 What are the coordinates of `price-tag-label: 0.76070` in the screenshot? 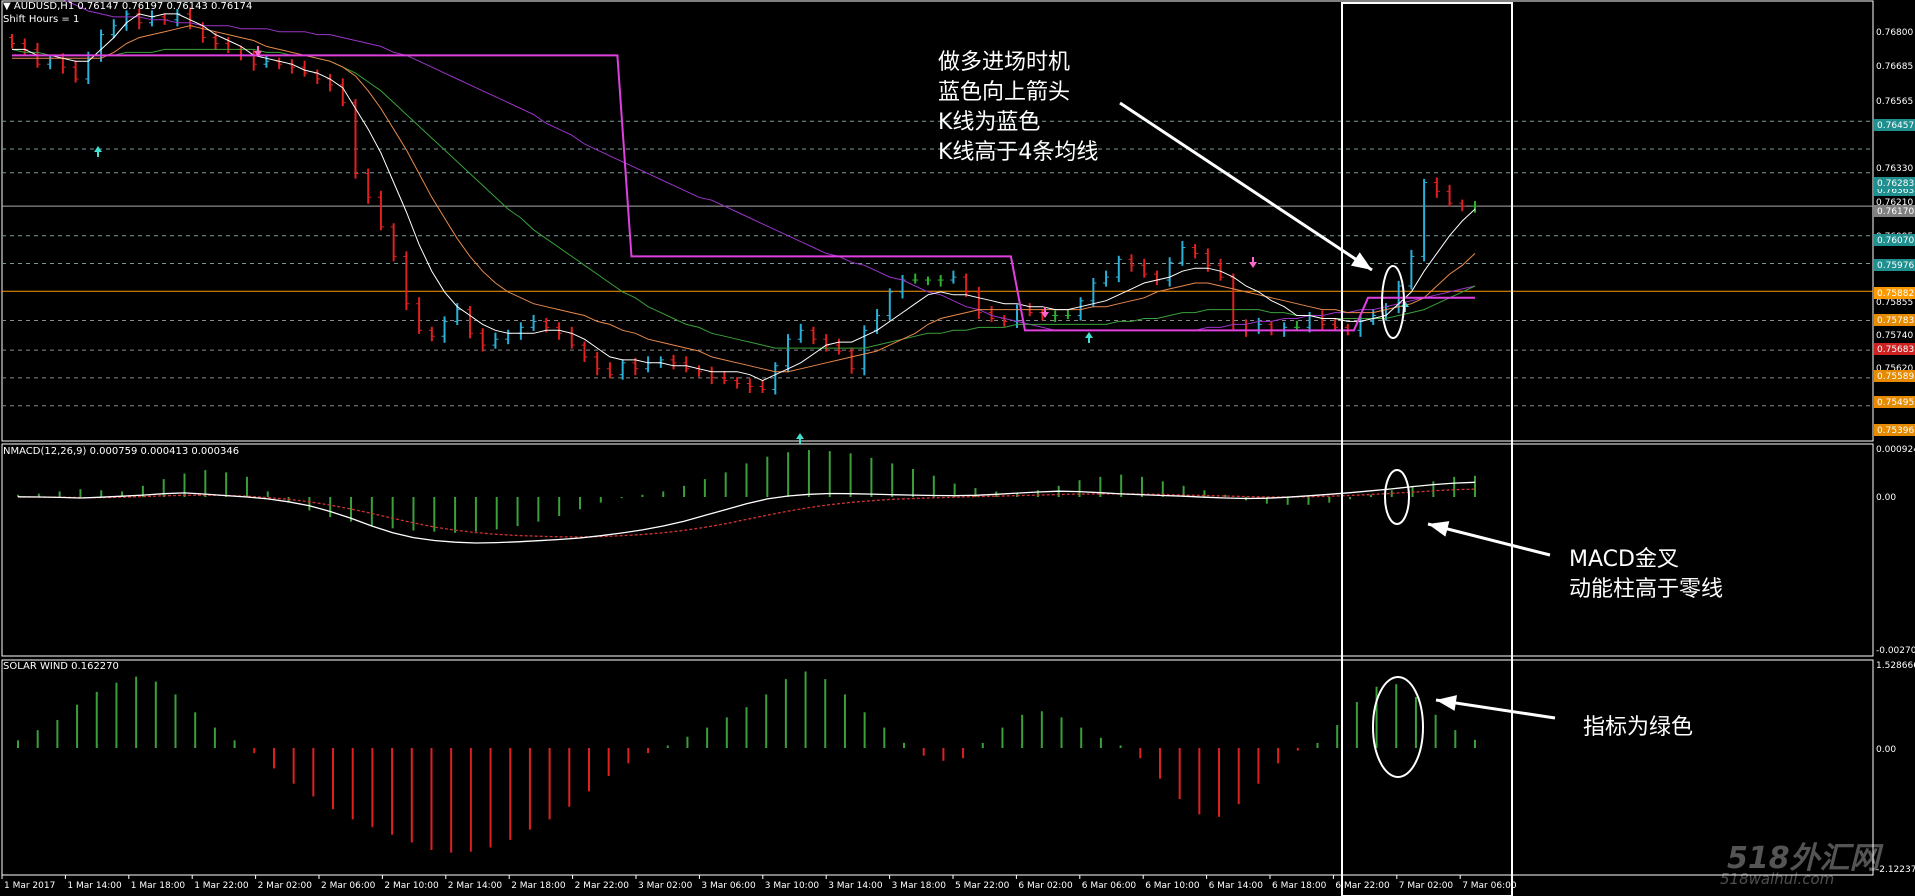 It's located at (1895, 241).